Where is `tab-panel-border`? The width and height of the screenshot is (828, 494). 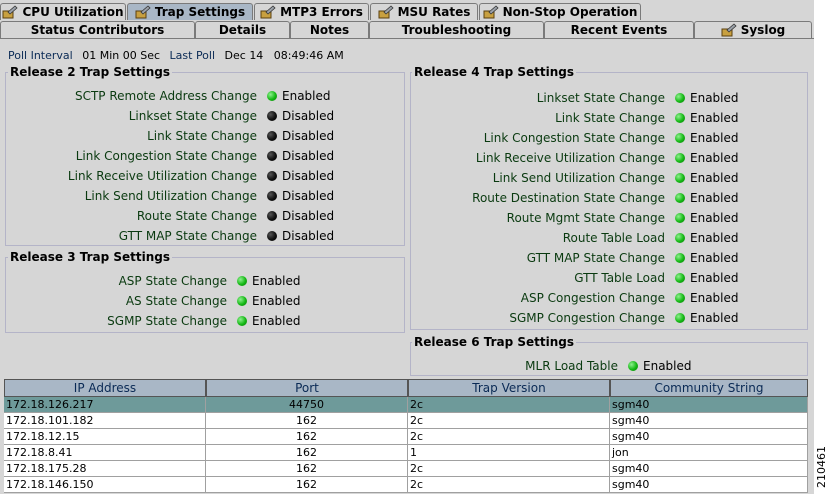
tab-panel-border is located at coordinates (407, 38).